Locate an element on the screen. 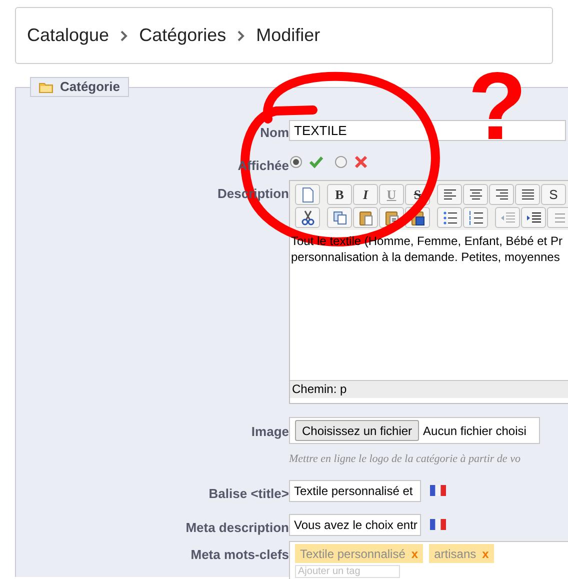 This screenshot has width=568, height=579. copy-icon is located at coordinates (339, 217).